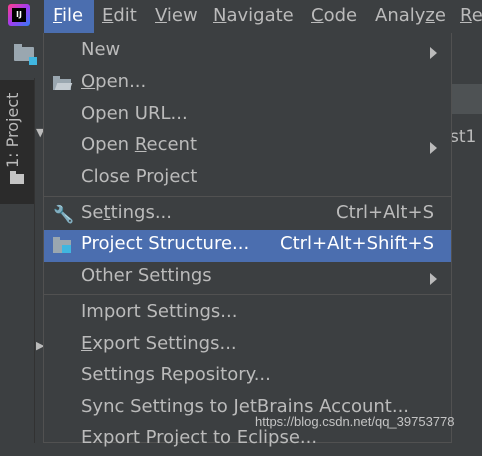  I want to click on menu-edit: Edit, so click(119, 16).